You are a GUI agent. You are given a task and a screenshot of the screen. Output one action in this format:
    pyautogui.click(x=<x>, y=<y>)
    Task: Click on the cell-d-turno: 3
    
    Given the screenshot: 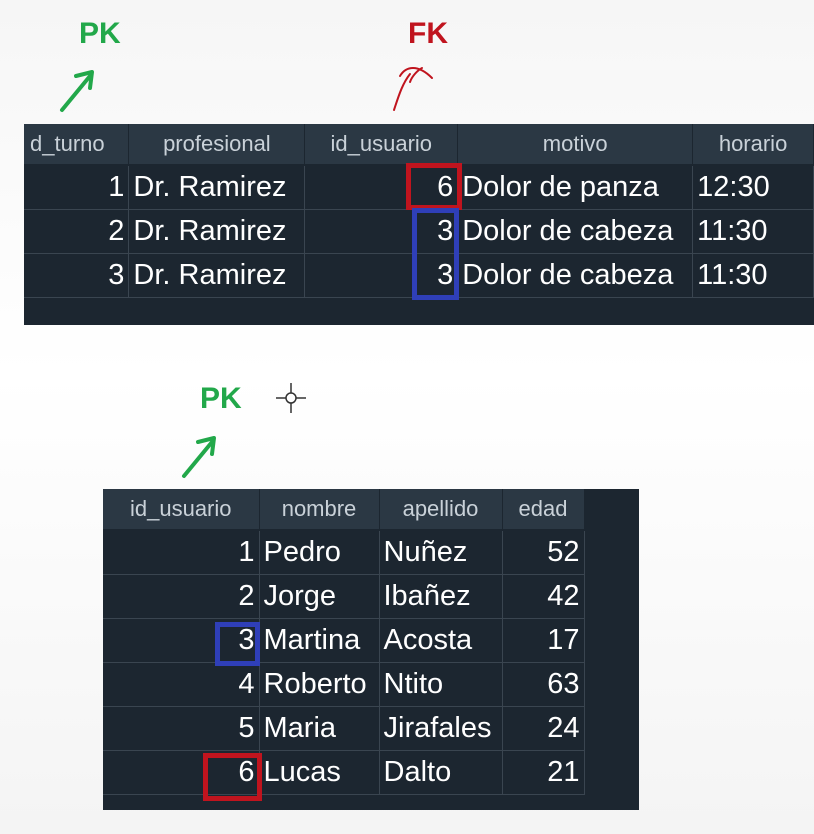 What is the action you would take?
    pyautogui.click(x=77, y=275)
    